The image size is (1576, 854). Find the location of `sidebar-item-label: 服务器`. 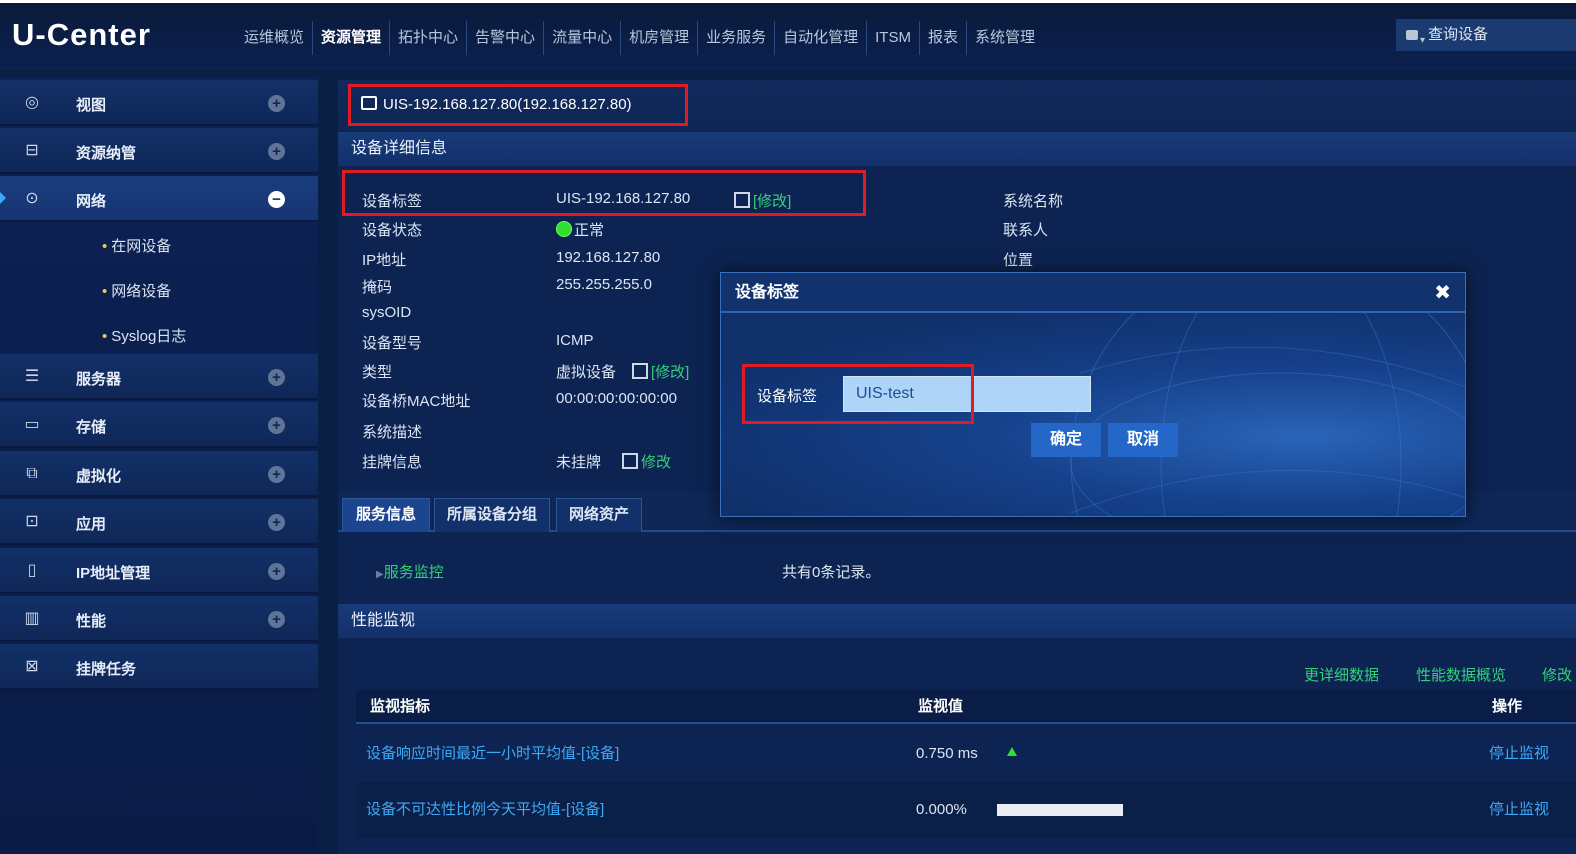

sidebar-item-label: 服务器 is located at coordinates (99, 379).